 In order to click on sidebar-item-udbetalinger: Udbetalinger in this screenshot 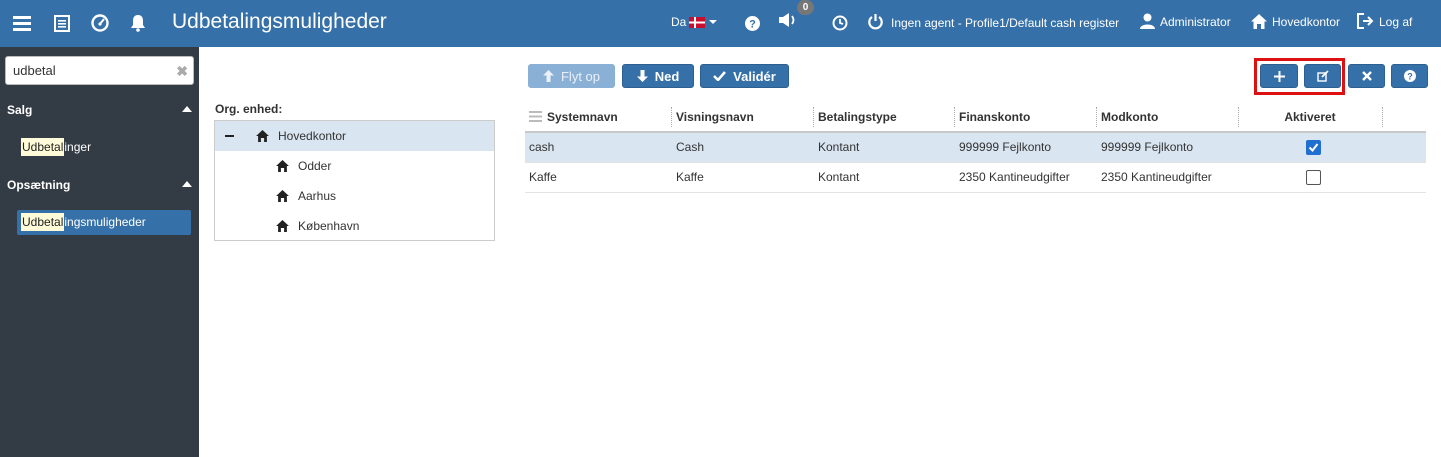, I will do `click(104, 147)`.